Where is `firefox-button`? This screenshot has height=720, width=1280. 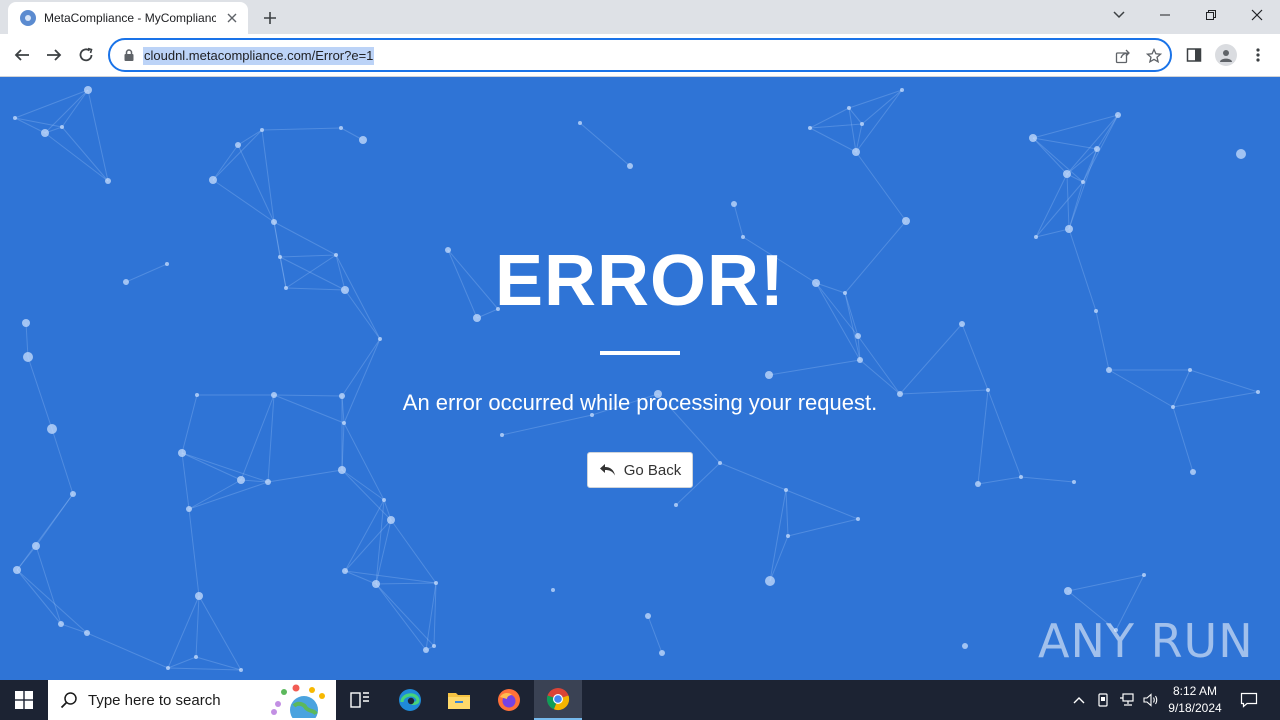
firefox-button is located at coordinates (509, 700).